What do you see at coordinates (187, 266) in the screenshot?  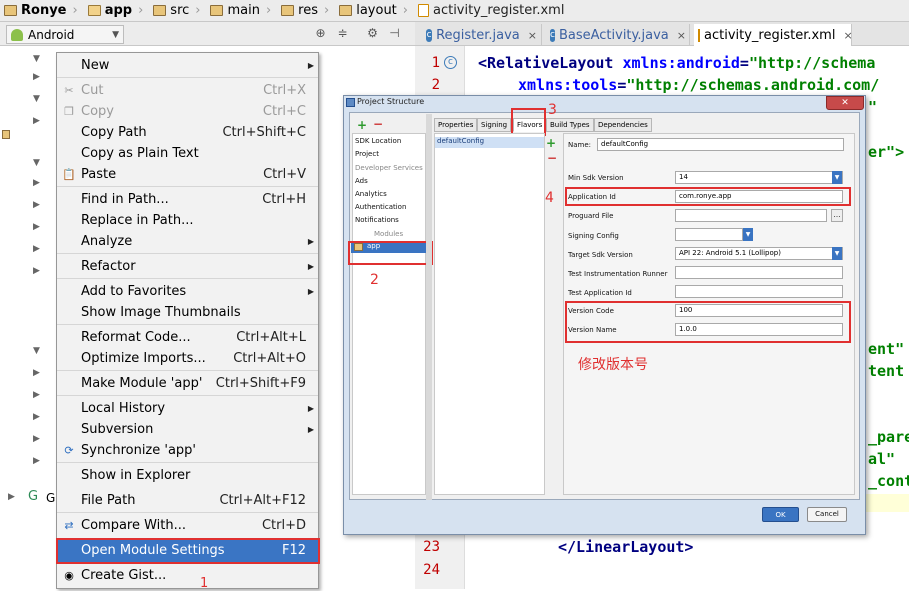 I see `menu-item: Refactor ▶` at bounding box center [187, 266].